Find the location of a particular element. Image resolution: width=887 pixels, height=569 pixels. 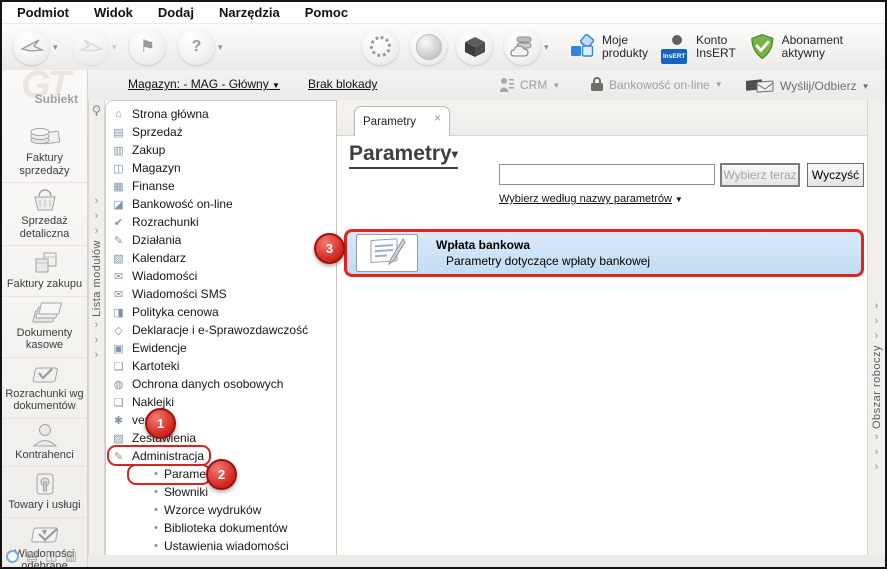

menu-dodaj: Dodaj is located at coordinates (176, 12).